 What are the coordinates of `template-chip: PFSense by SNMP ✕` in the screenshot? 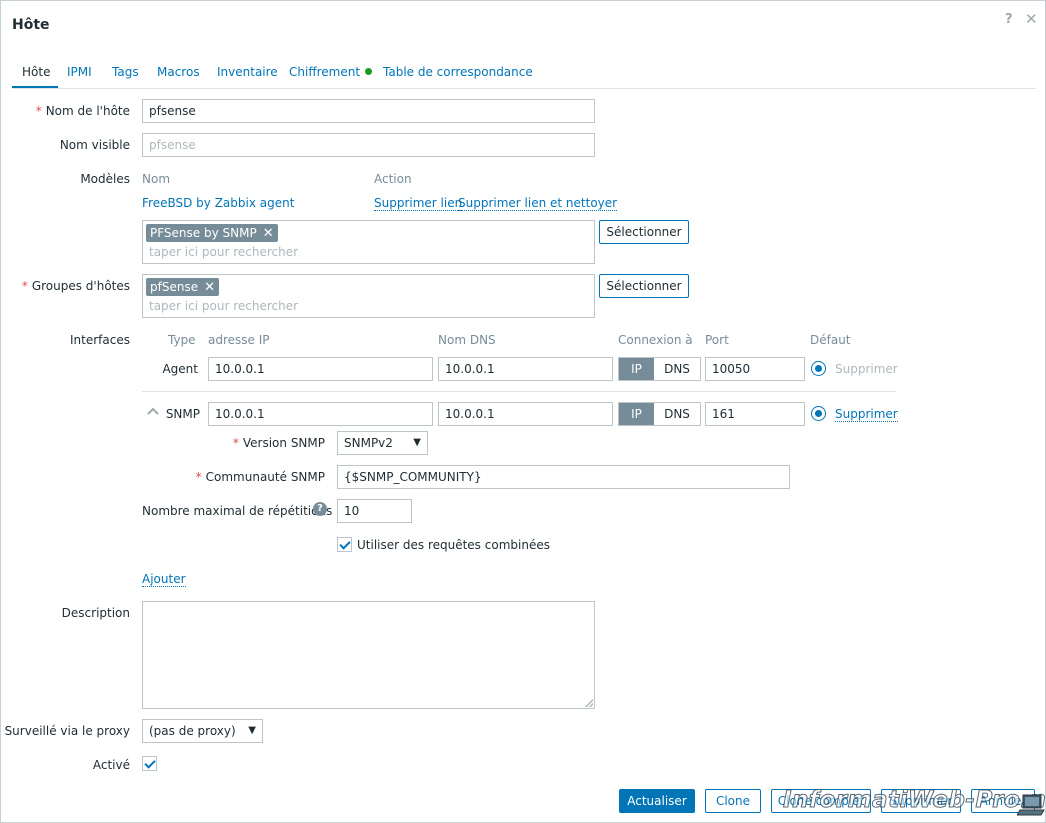 It's located at (212, 233).